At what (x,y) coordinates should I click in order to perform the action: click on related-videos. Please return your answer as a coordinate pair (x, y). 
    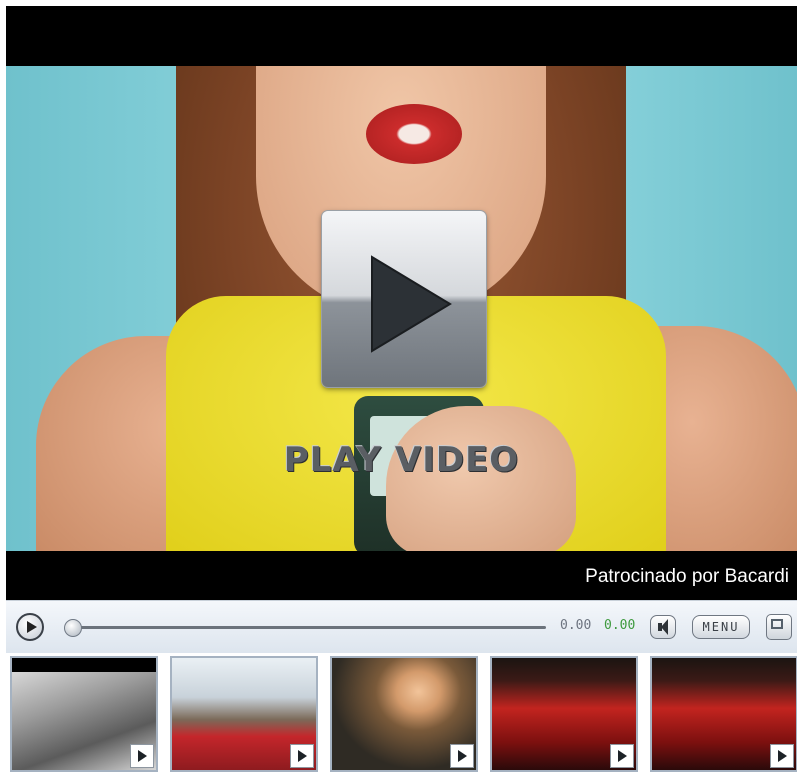
    Looking at the image, I should click on (401, 714).